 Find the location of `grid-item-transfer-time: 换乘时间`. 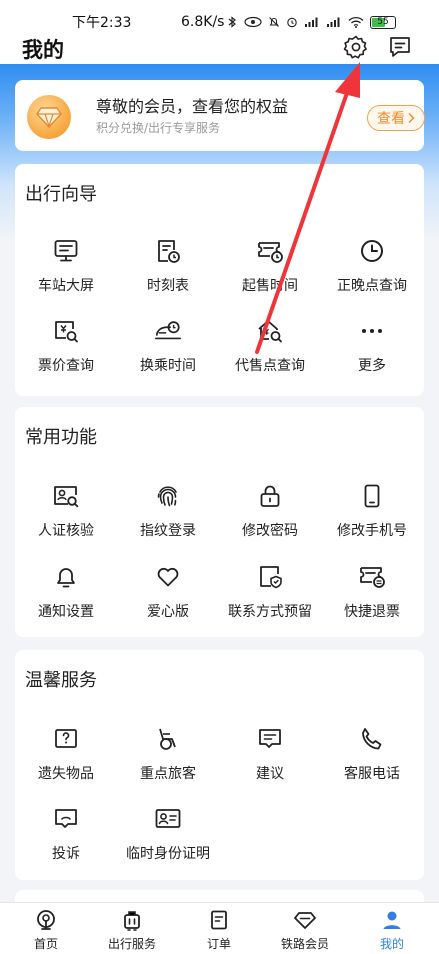

grid-item-transfer-time: 换乘时间 is located at coordinates (168, 352).